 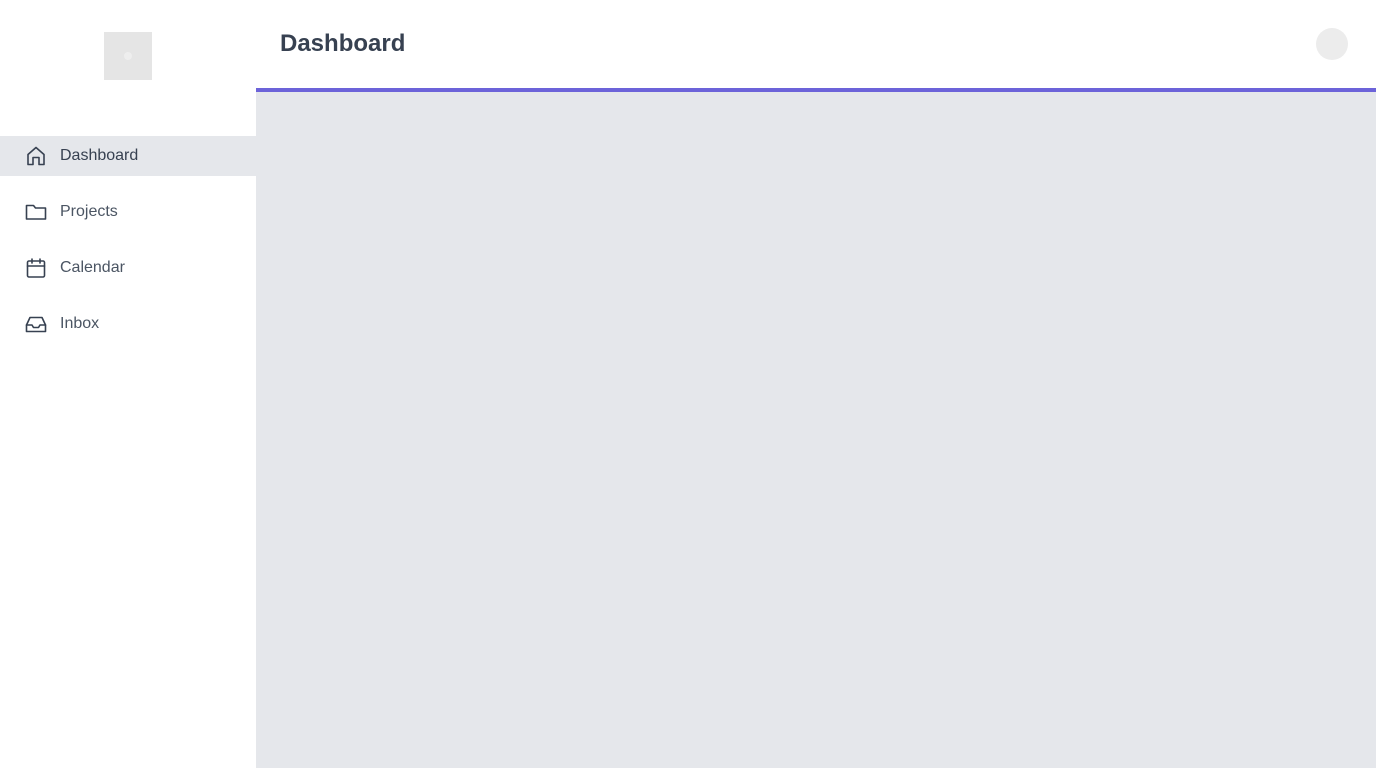 I want to click on logo-mark, so click(x=128, y=56).